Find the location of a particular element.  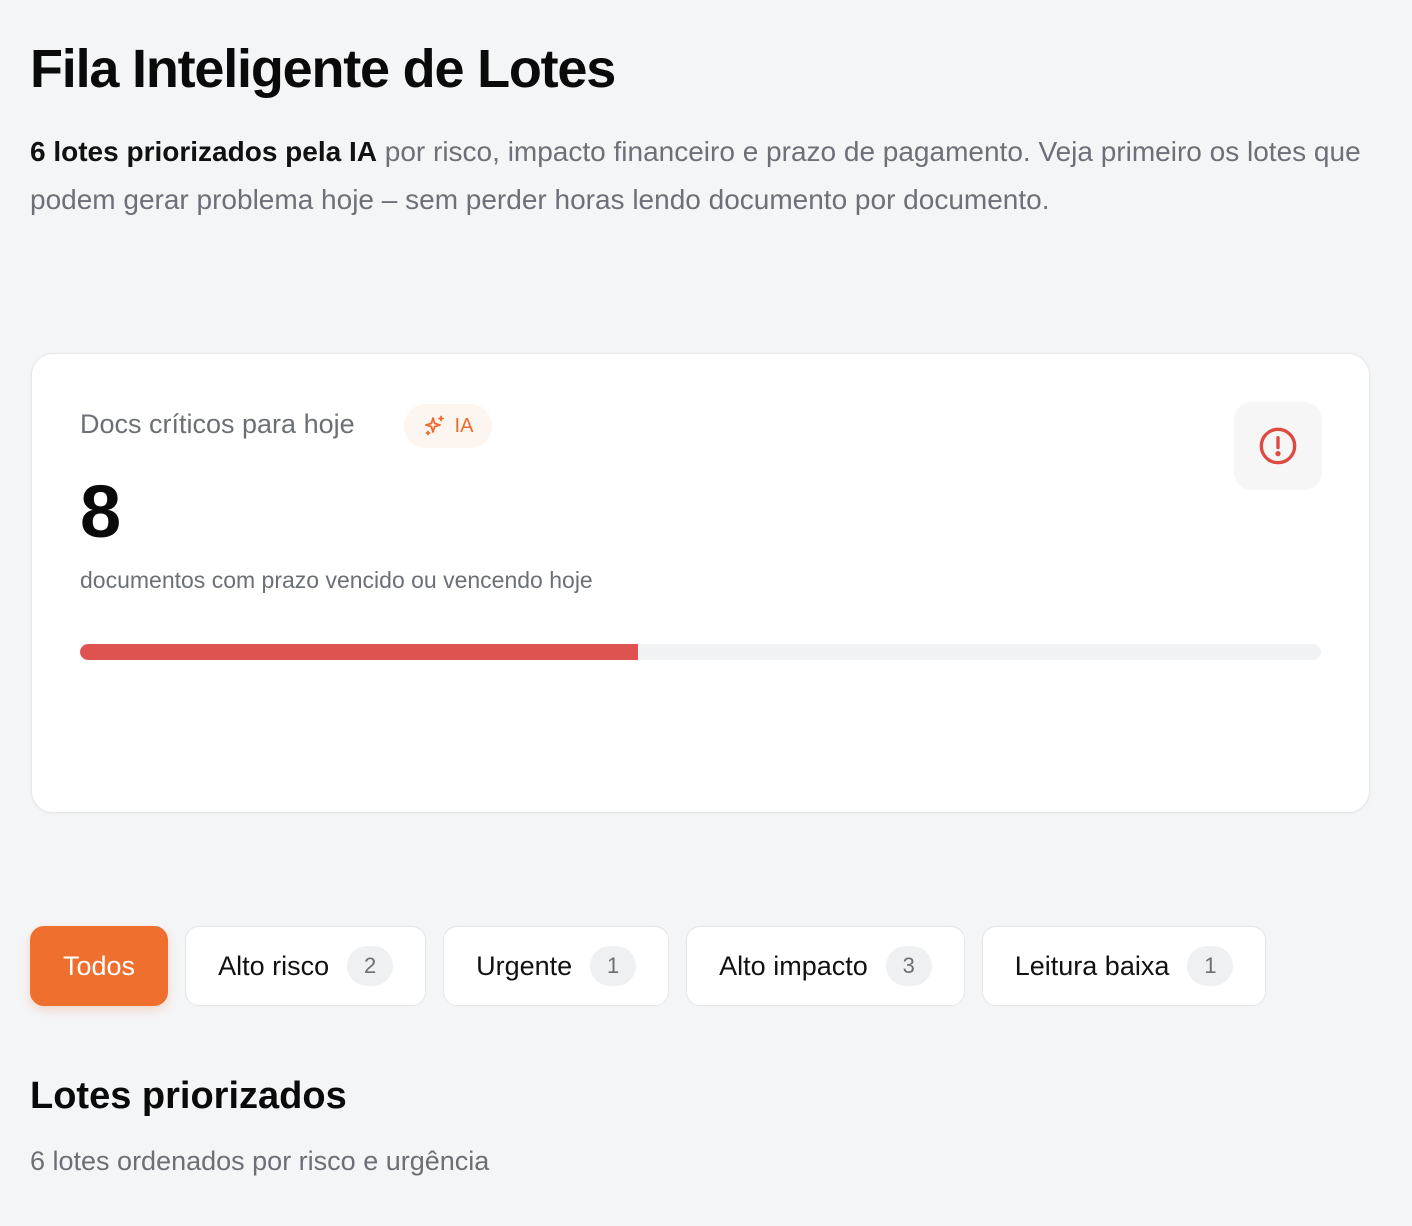

filter-count-badge: 3 is located at coordinates (908, 966).